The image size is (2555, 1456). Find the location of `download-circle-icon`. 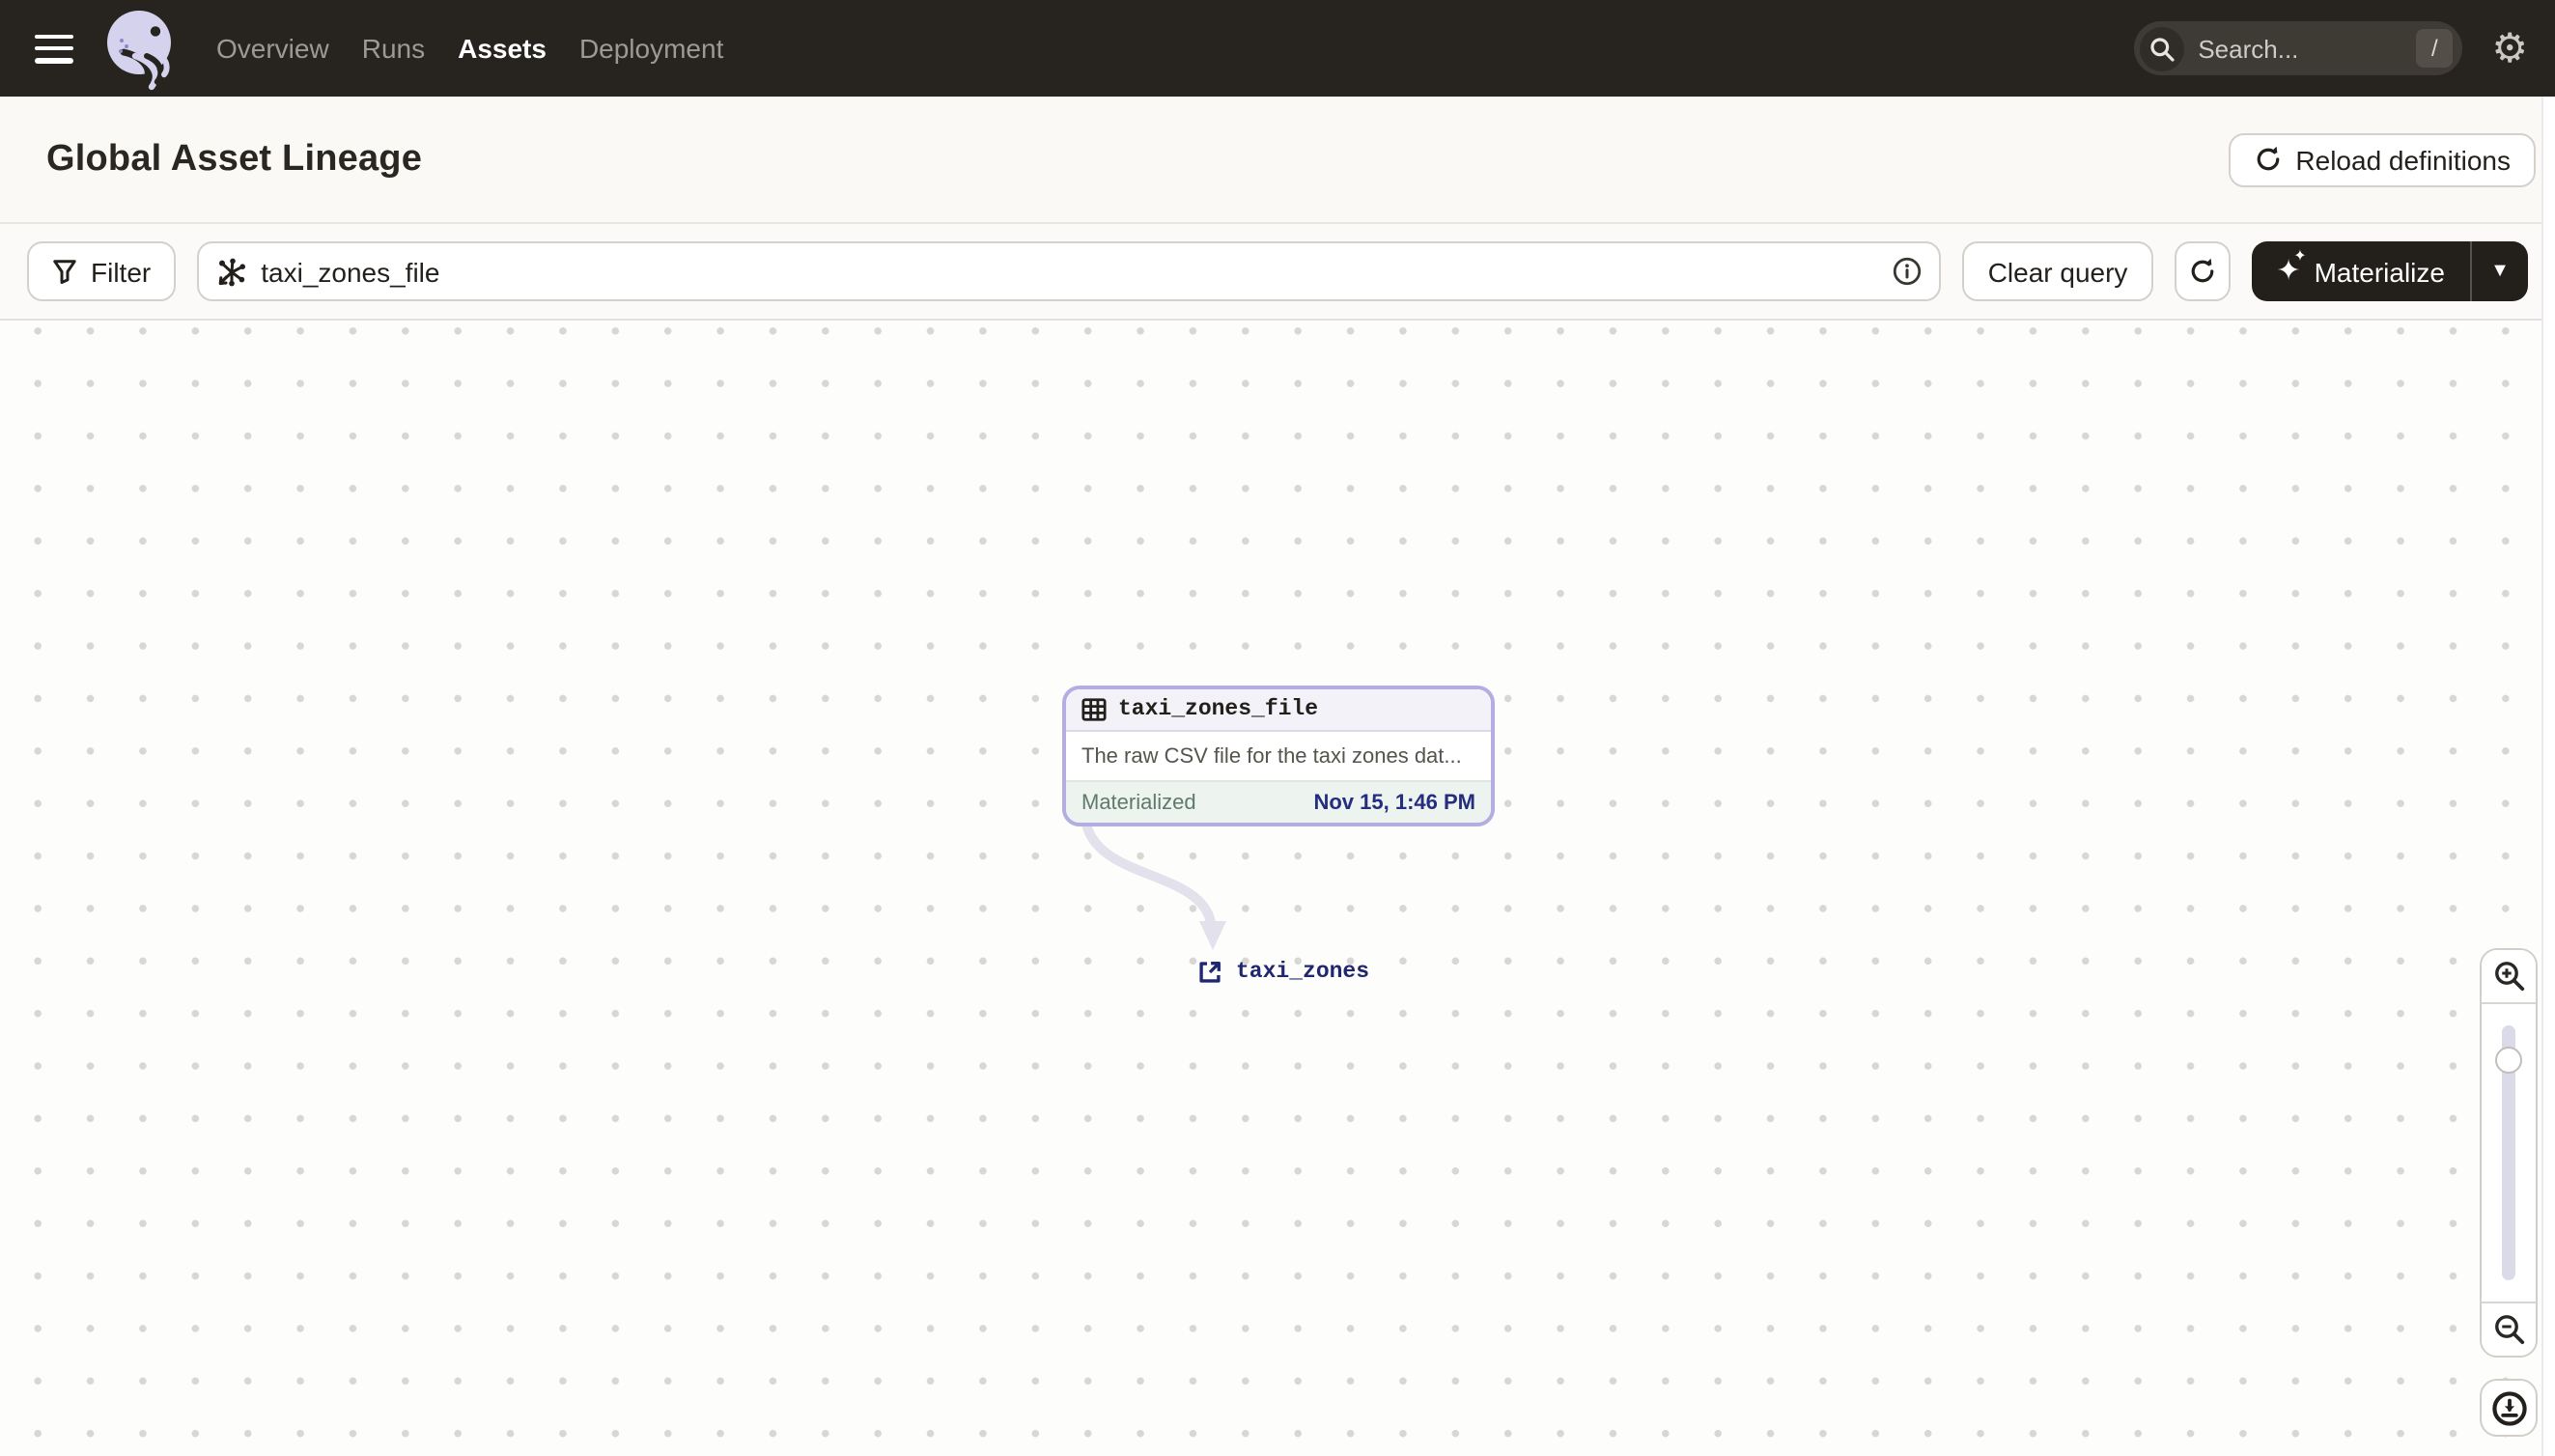

download-circle-icon is located at coordinates (2508, 1408).